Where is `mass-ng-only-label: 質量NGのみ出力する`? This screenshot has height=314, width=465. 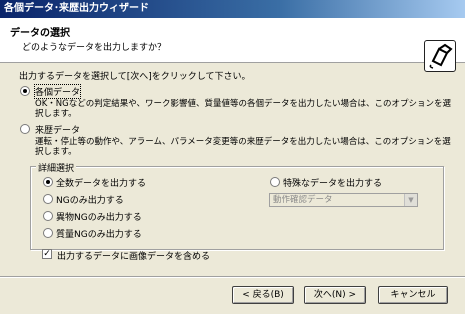 mass-ng-only-label: 質量NGのみ出力する is located at coordinates (99, 233).